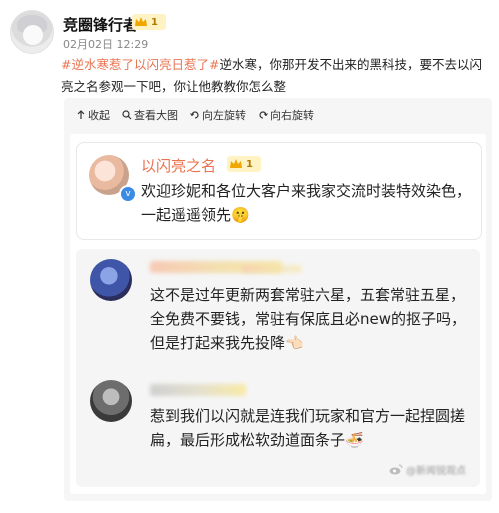 Image resolution: width=499 pixels, height=513 pixels. What do you see at coordinates (128, 194) in the screenshot?
I see `verified-icon: v` at bounding box center [128, 194].